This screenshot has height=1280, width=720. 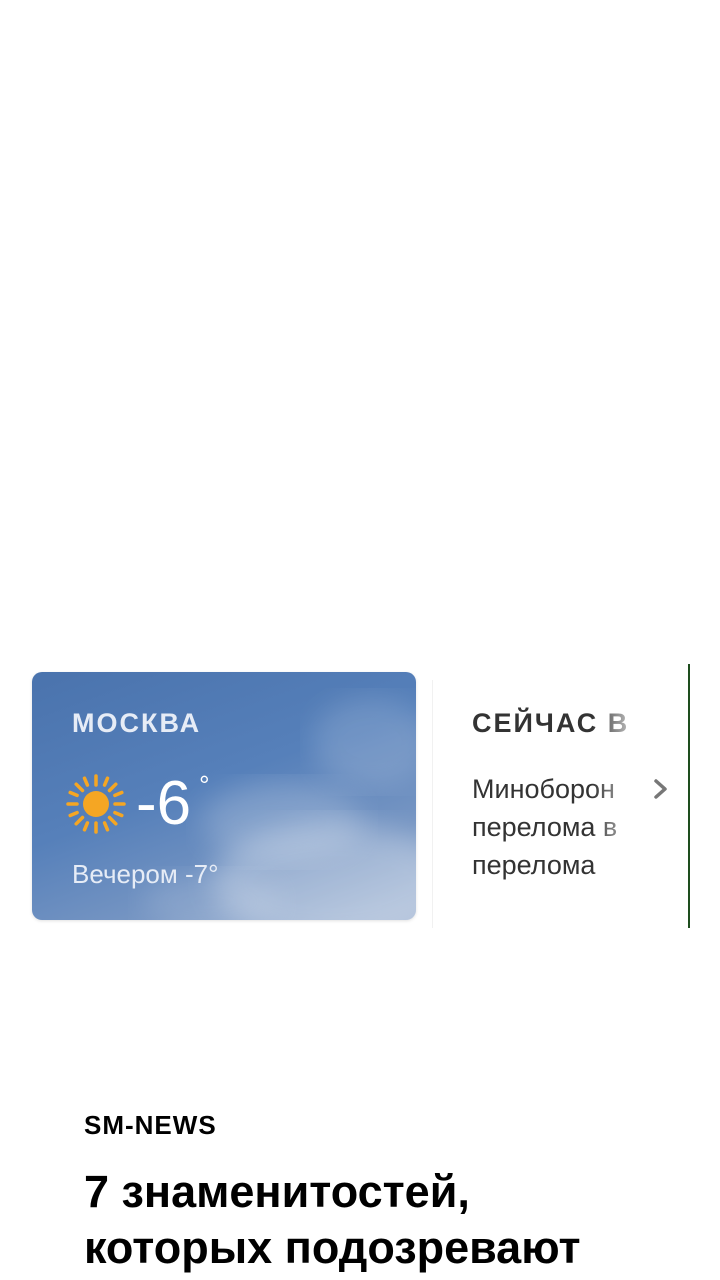 I want to click on article-title-line: 7 знаменитостей,, so click(x=277, y=1191).